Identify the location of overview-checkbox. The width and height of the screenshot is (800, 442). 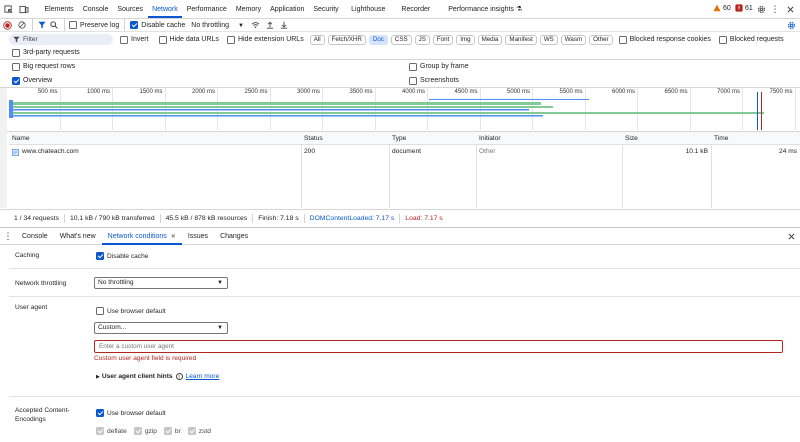
(16, 80).